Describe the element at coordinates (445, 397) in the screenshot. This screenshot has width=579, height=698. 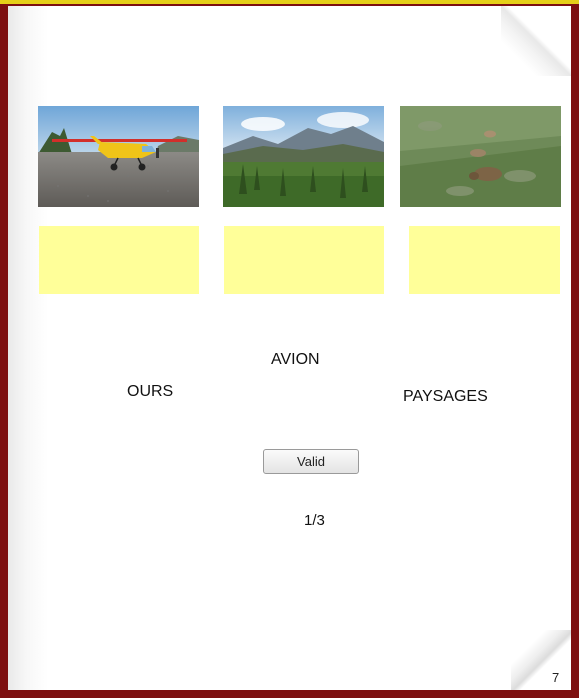
I see `word-paysages: PAYSAGES` at that location.